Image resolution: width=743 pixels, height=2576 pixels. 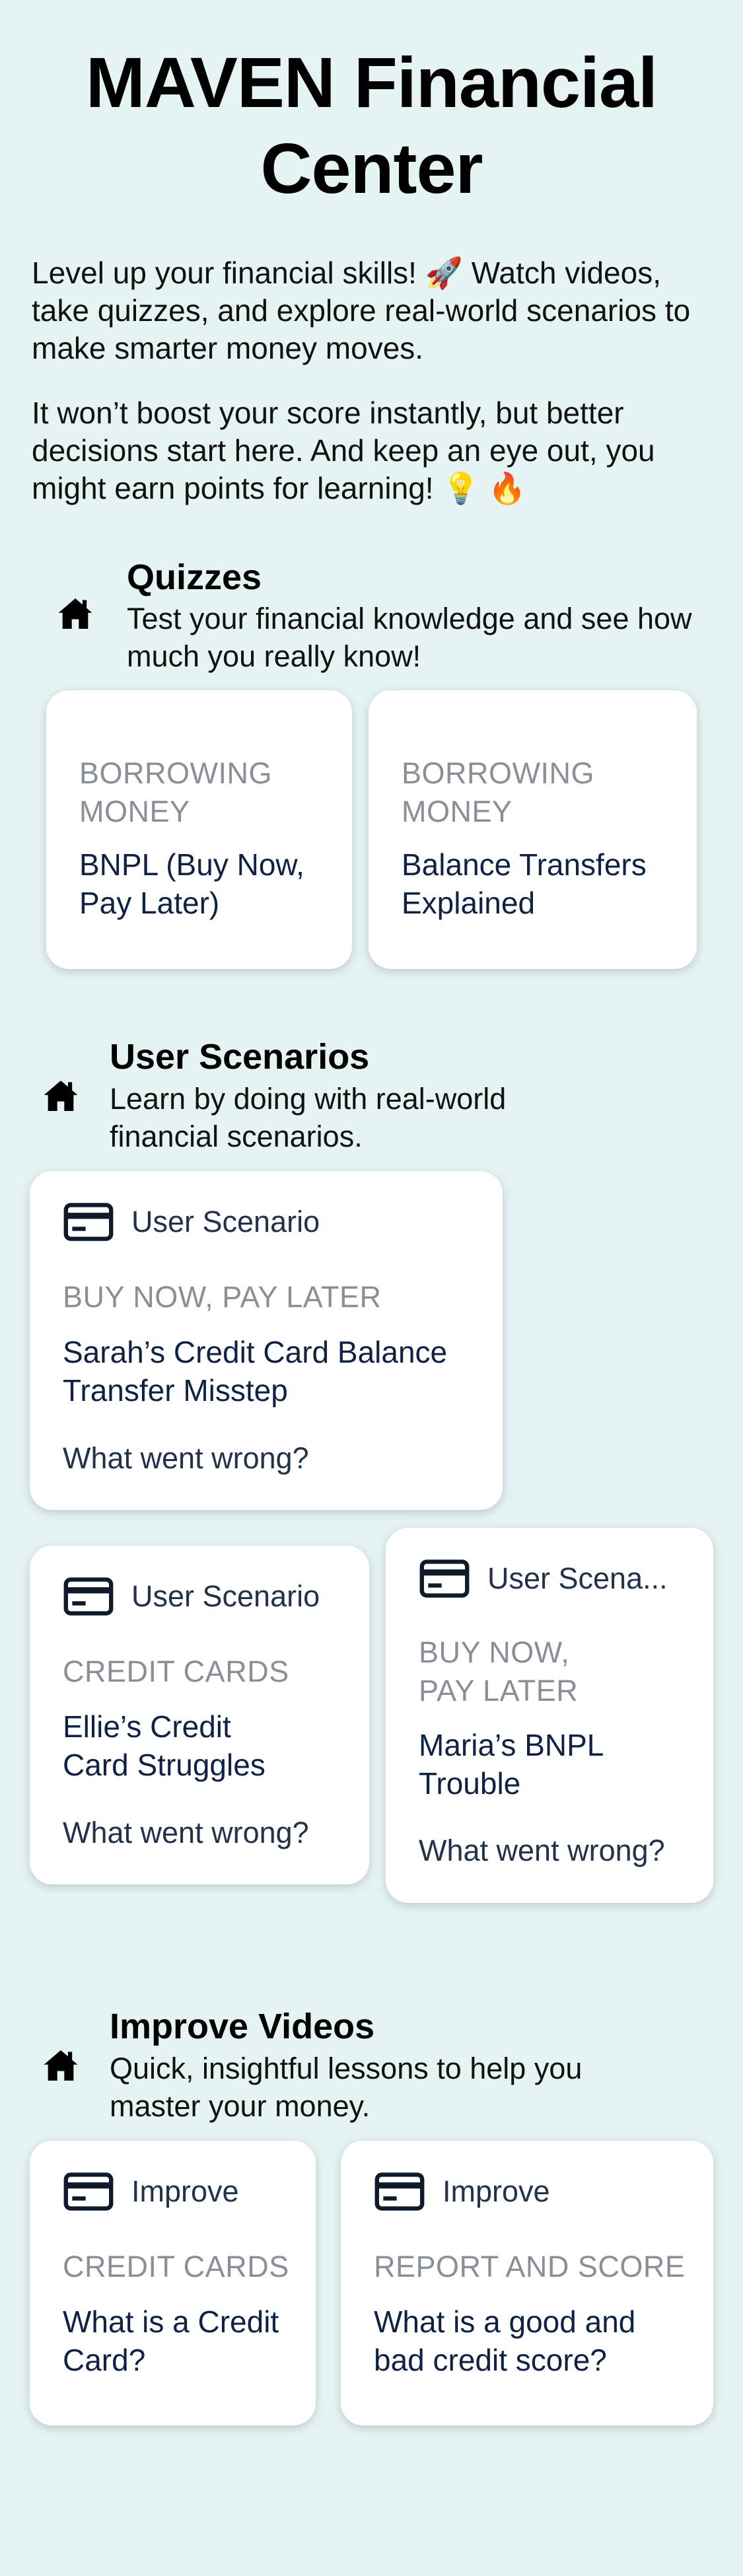 I want to click on video-card-title: What is a good and bad credit score?, so click(x=505, y=2341).